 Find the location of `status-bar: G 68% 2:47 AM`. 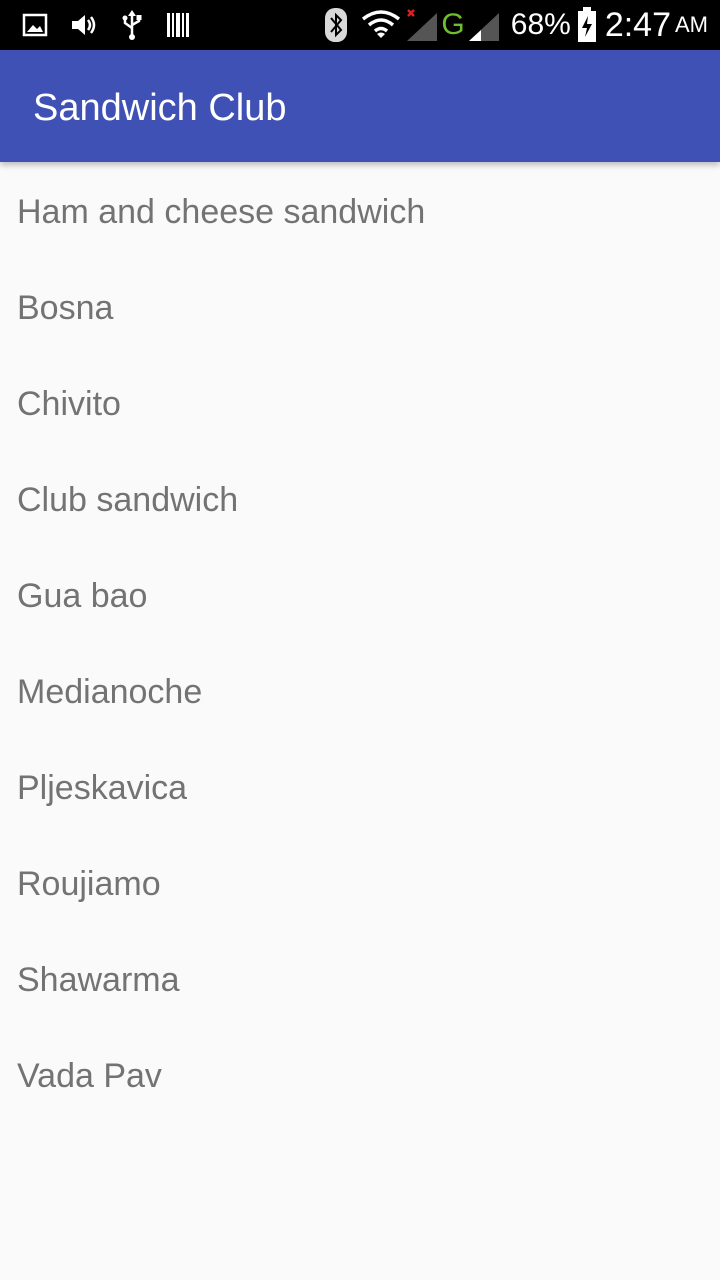

status-bar: G 68% 2:47 AM is located at coordinates (360, 25).